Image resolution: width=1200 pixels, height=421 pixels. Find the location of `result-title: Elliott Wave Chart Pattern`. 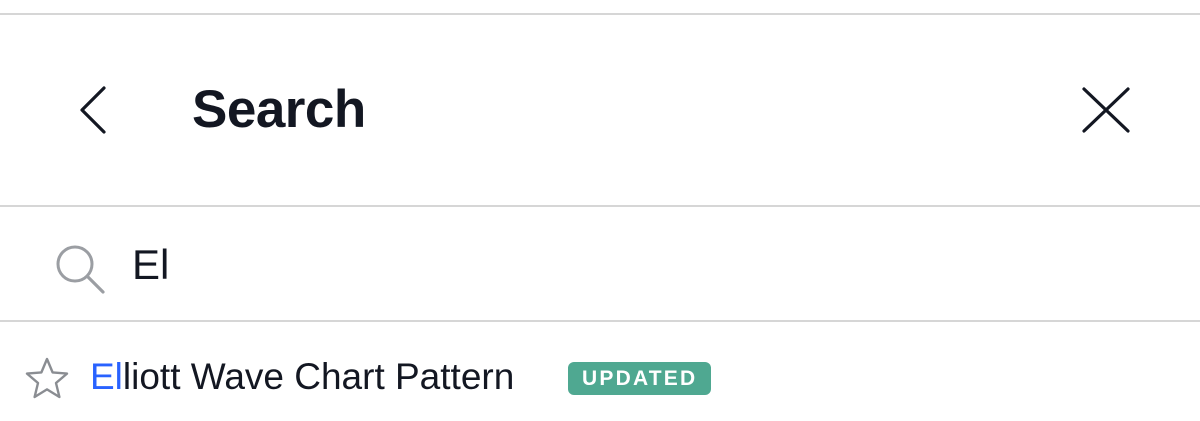

result-title: Elliott Wave Chart Pattern is located at coordinates (302, 377).